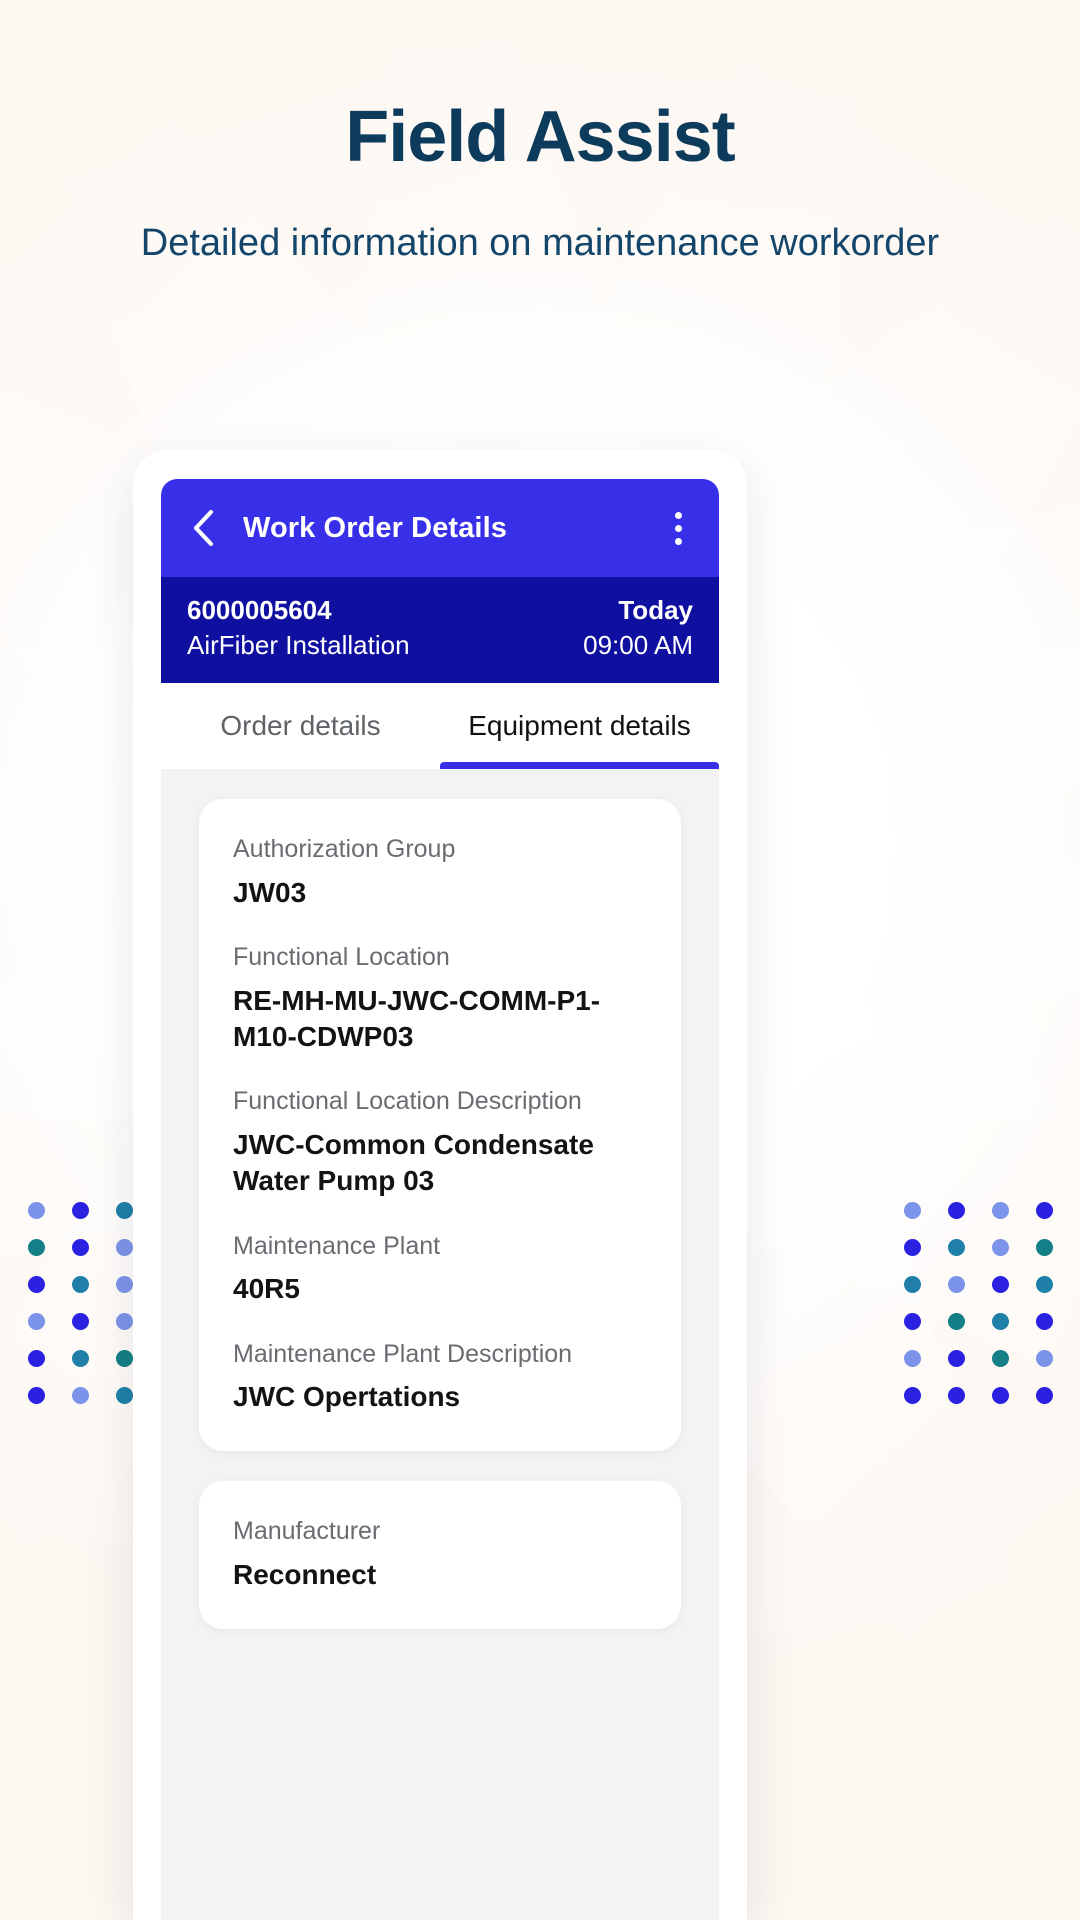  I want to click on app-bar-title: Work Order Details, so click(375, 527).